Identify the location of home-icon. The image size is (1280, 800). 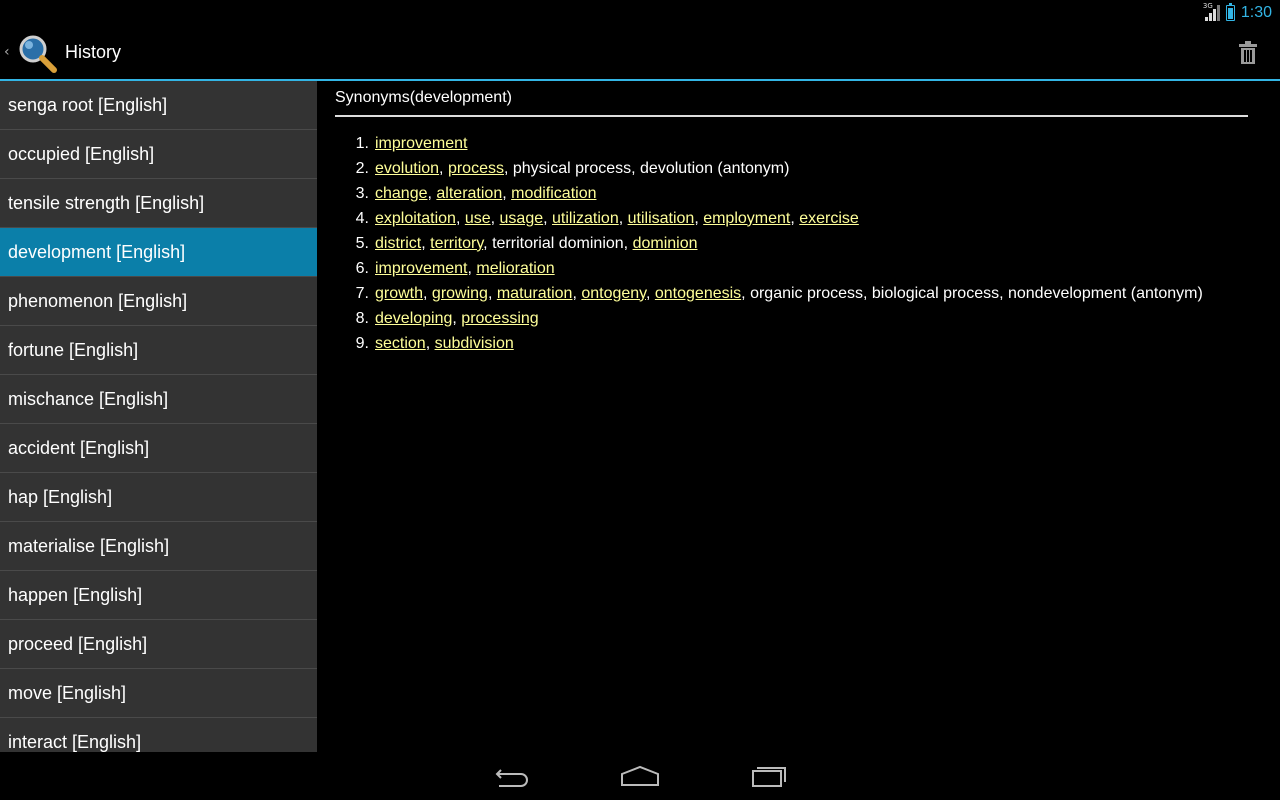
(640, 776).